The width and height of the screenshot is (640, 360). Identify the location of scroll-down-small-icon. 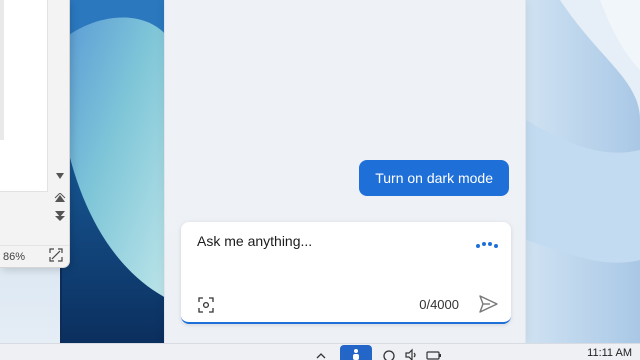
(60, 176).